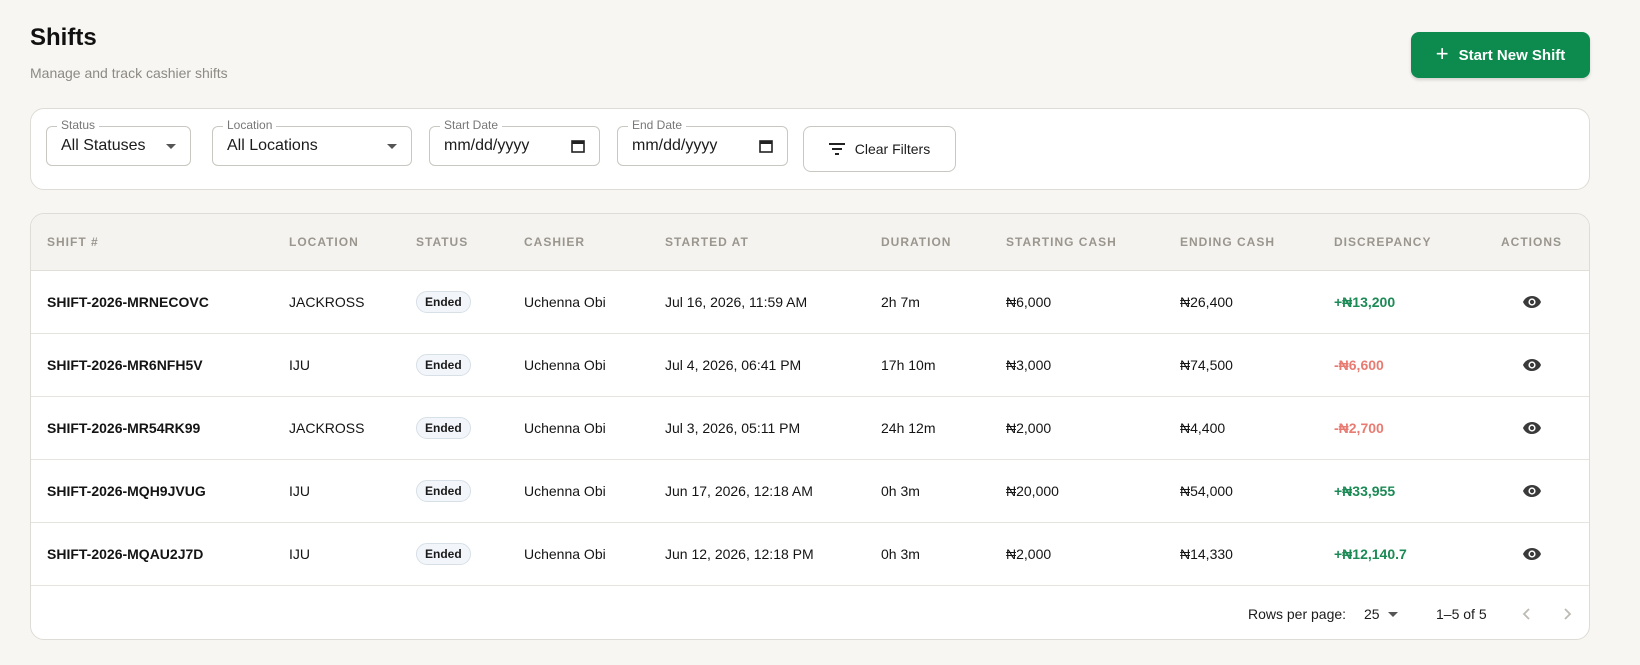 Image resolution: width=1640 pixels, height=665 pixels. I want to click on column-header-started-at: Started At, so click(707, 242).